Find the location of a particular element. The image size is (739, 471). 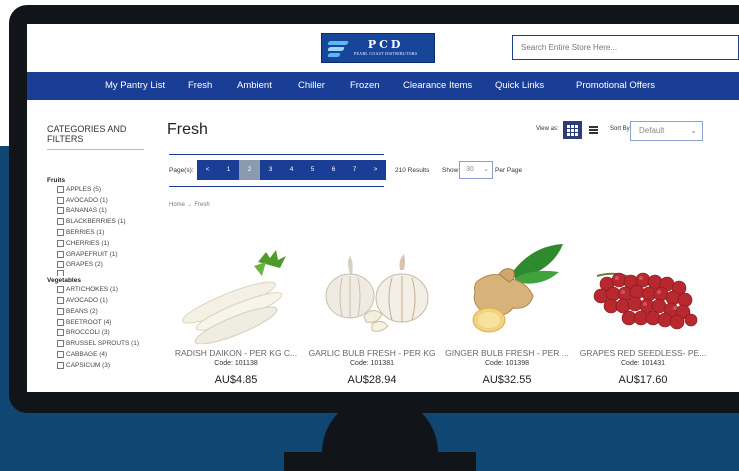

pager-page-6: 6 is located at coordinates (333, 170).